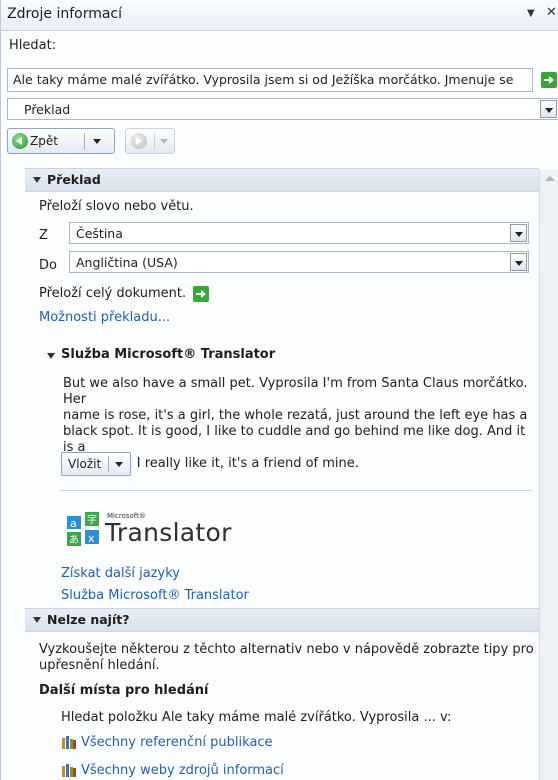  Describe the element at coordinates (61, 141) in the screenshot. I see `back-button: Zpět` at that location.